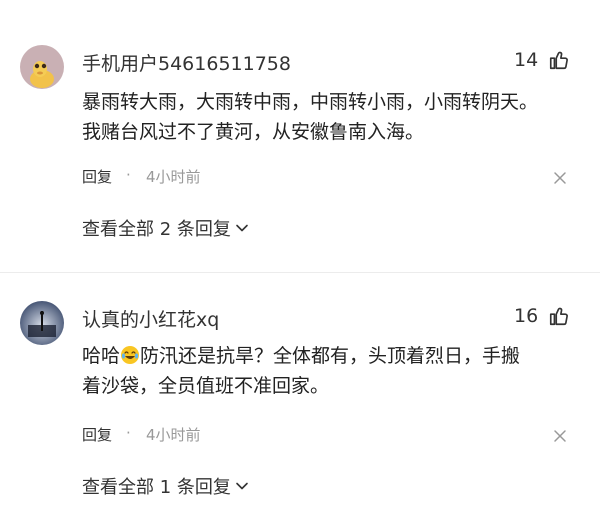 This screenshot has height=531, width=600. I want to click on cartoon-avatar-icon, so click(42, 67).